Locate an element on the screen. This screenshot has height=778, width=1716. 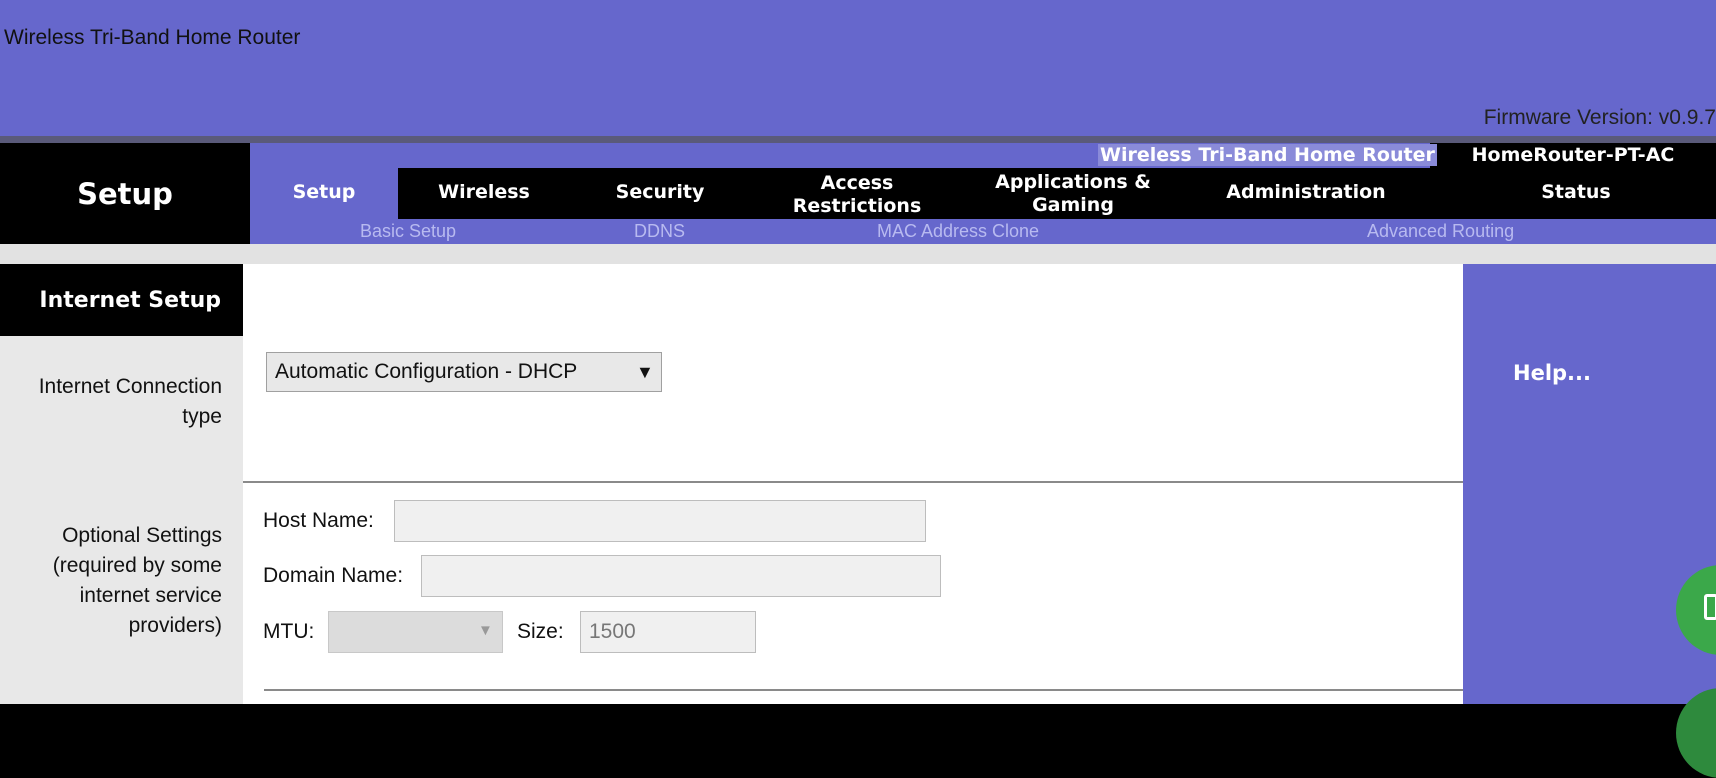
subtab-advanced-routing: Advanced Routing is located at coordinates (1440, 231).